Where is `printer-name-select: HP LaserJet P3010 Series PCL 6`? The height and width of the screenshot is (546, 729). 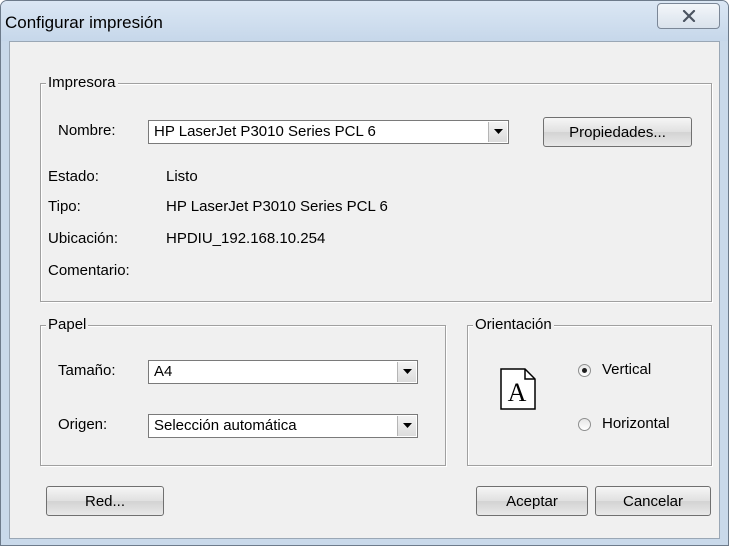
printer-name-select: HP LaserJet P3010 Series PCL 6 is located at coordinates (328, 132).